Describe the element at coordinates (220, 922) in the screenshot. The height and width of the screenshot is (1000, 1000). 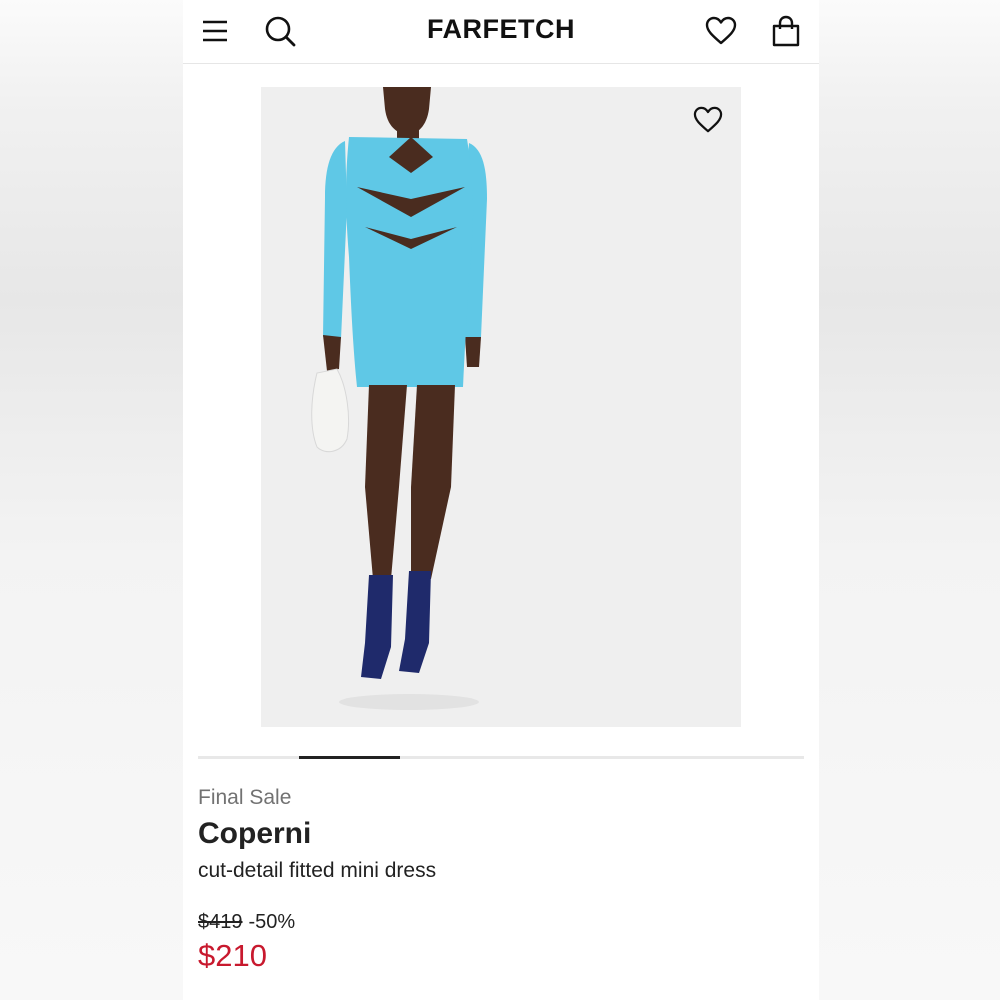
I see `original-price: $419` at that location.